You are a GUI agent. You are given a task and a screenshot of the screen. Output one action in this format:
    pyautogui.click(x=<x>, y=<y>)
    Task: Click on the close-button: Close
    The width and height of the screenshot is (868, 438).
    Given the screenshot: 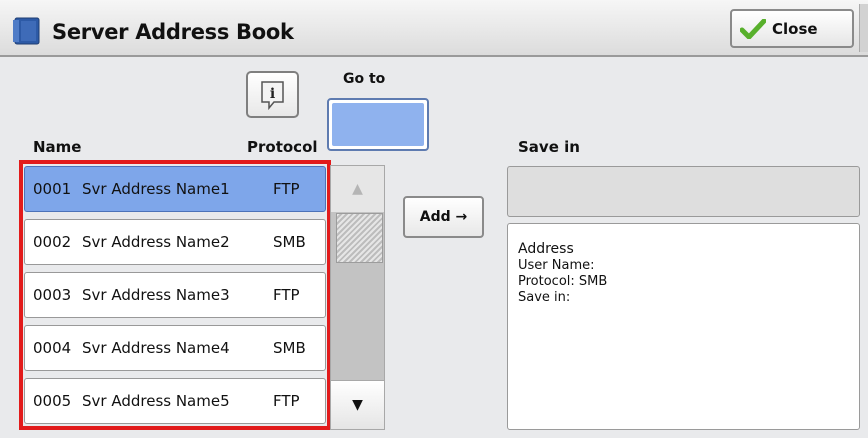 What is the action you would take?
    pyautogui.click(x=792, y=28)
    